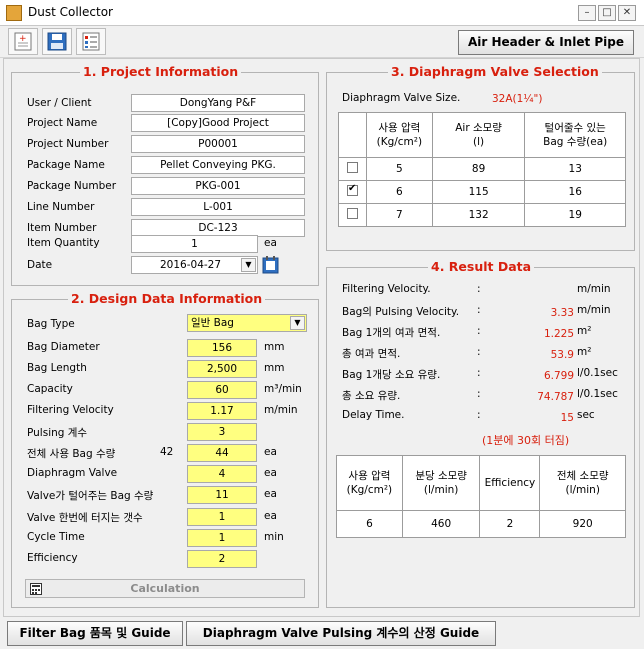  I want to click on project-field-input: PKG-001, so click(218, 186).